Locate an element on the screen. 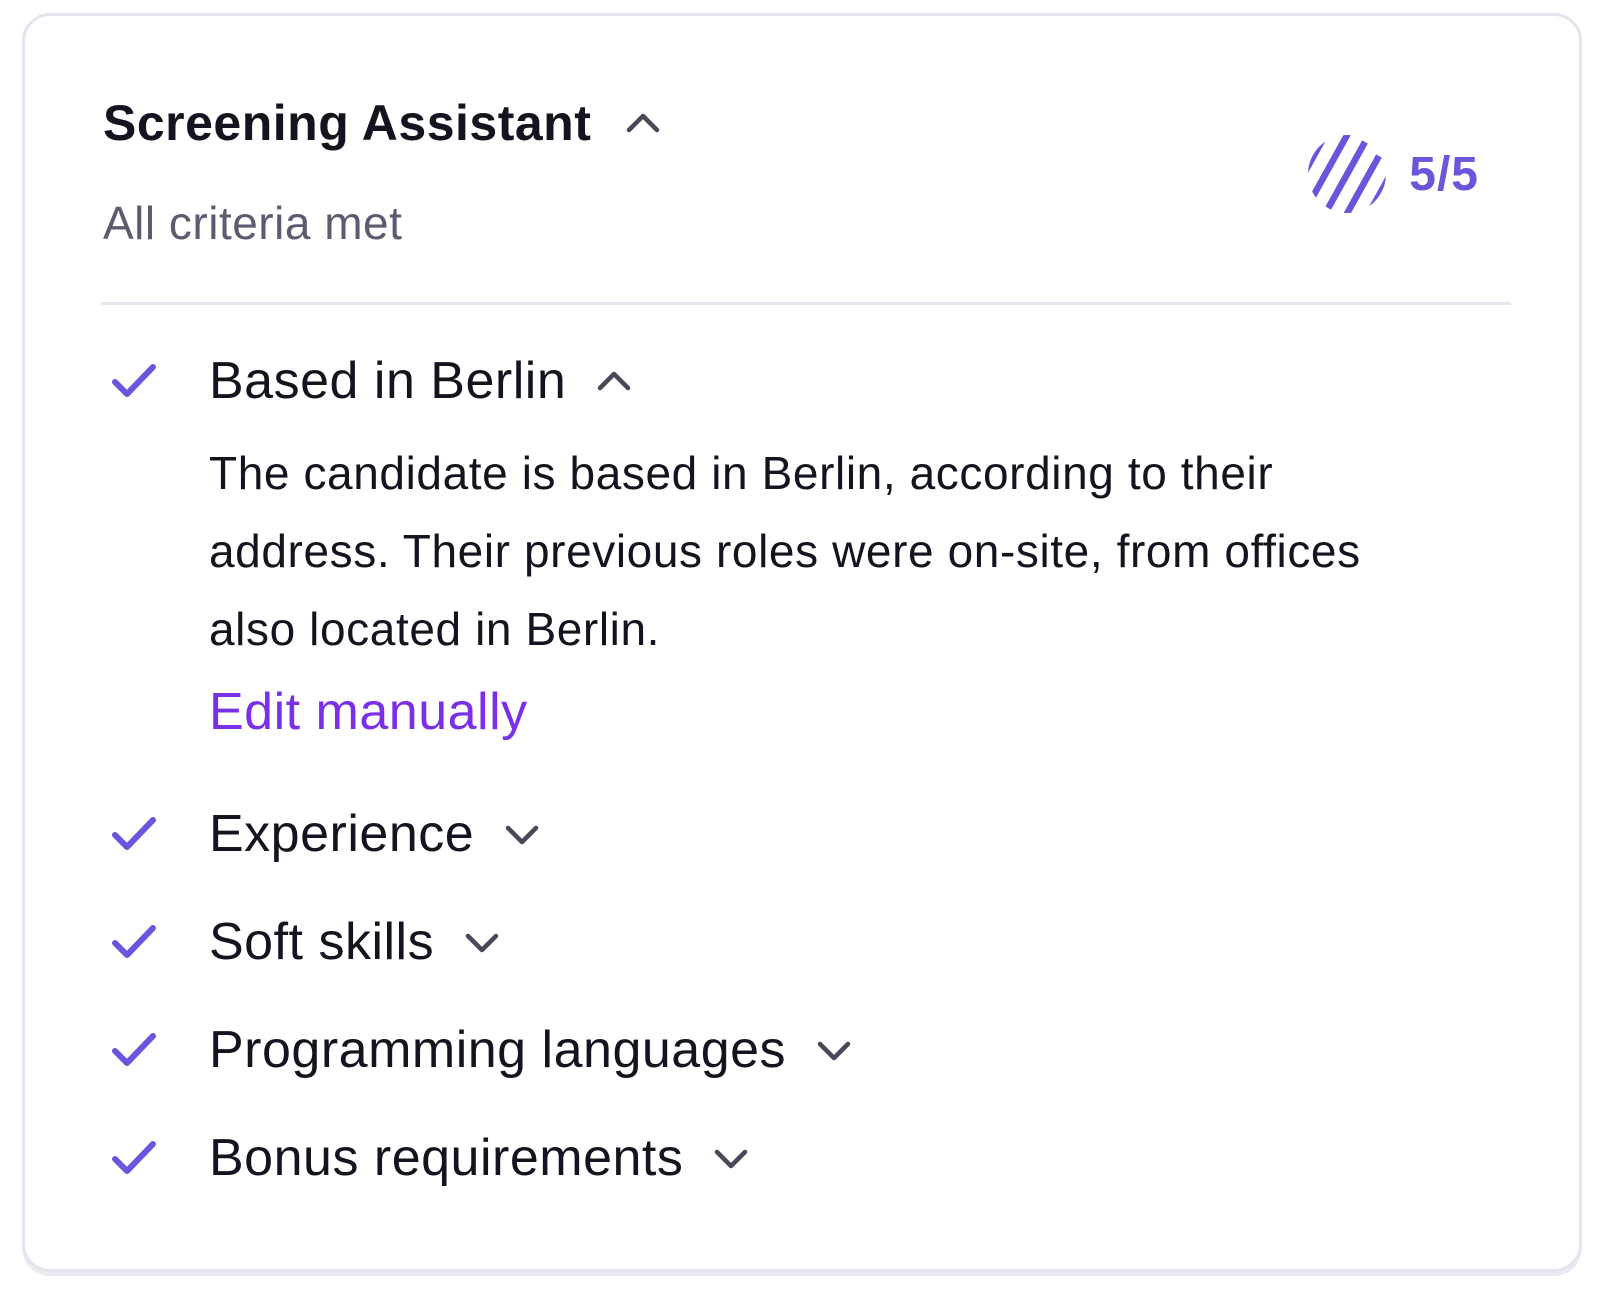 This screenshot has width=1600, height=1296. criterion-header: Bonus requirements is located at coordinates (799, 1158).